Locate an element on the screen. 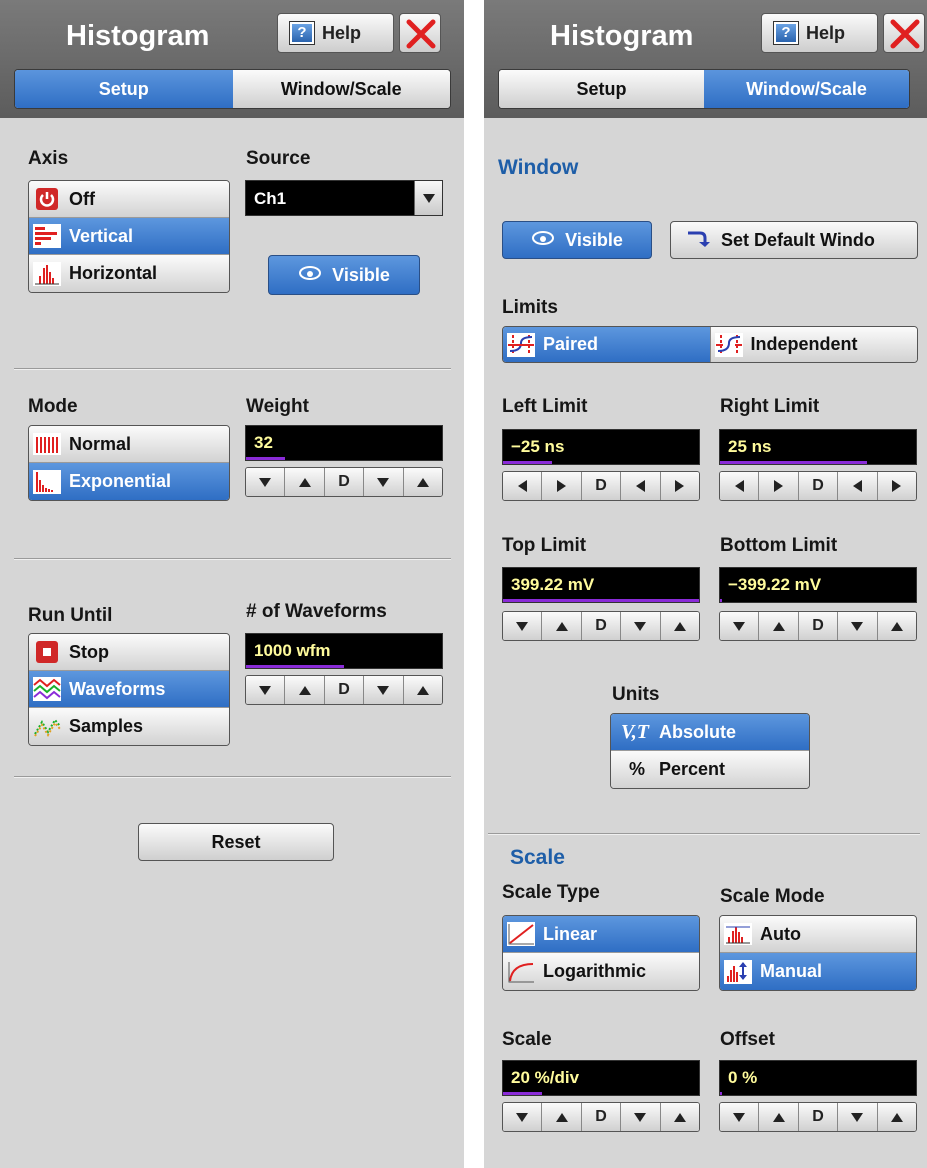 This screenshot has height=1168, width=927. limits-option-independent: Independent is located at coordinates (813, 344).